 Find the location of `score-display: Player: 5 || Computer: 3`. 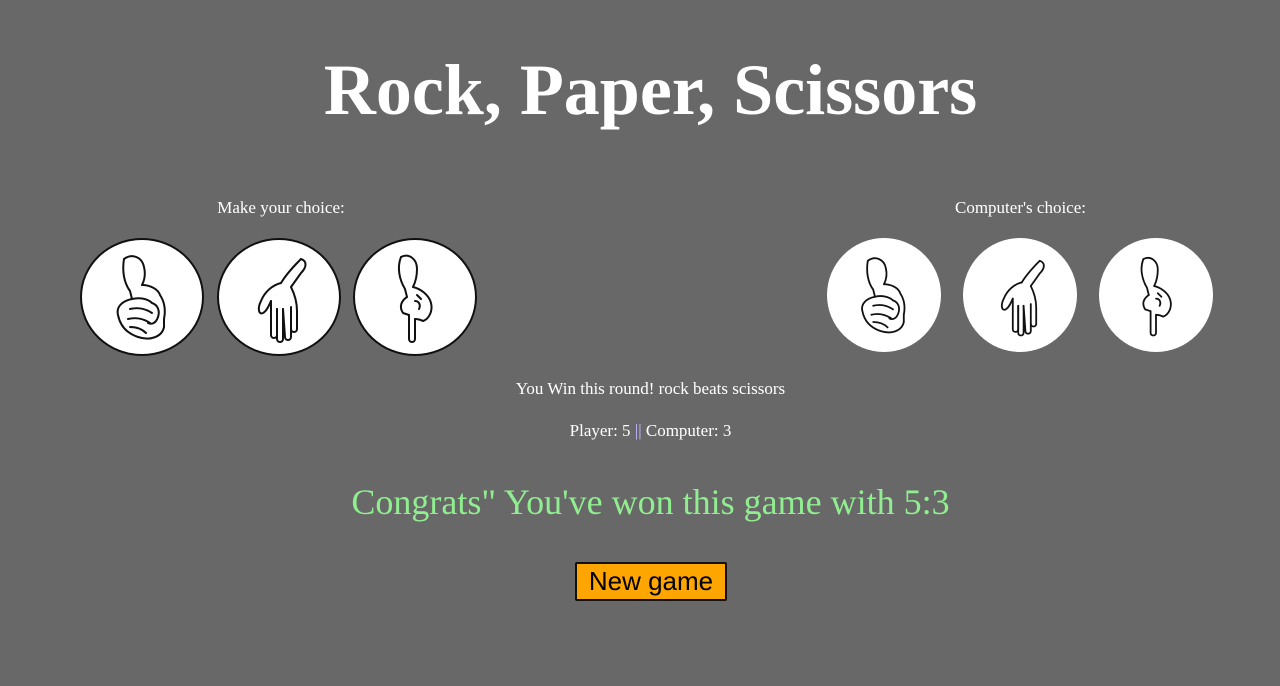

score-display: Player: 5 || Computer: 3 is located at coordinates (640, 431).